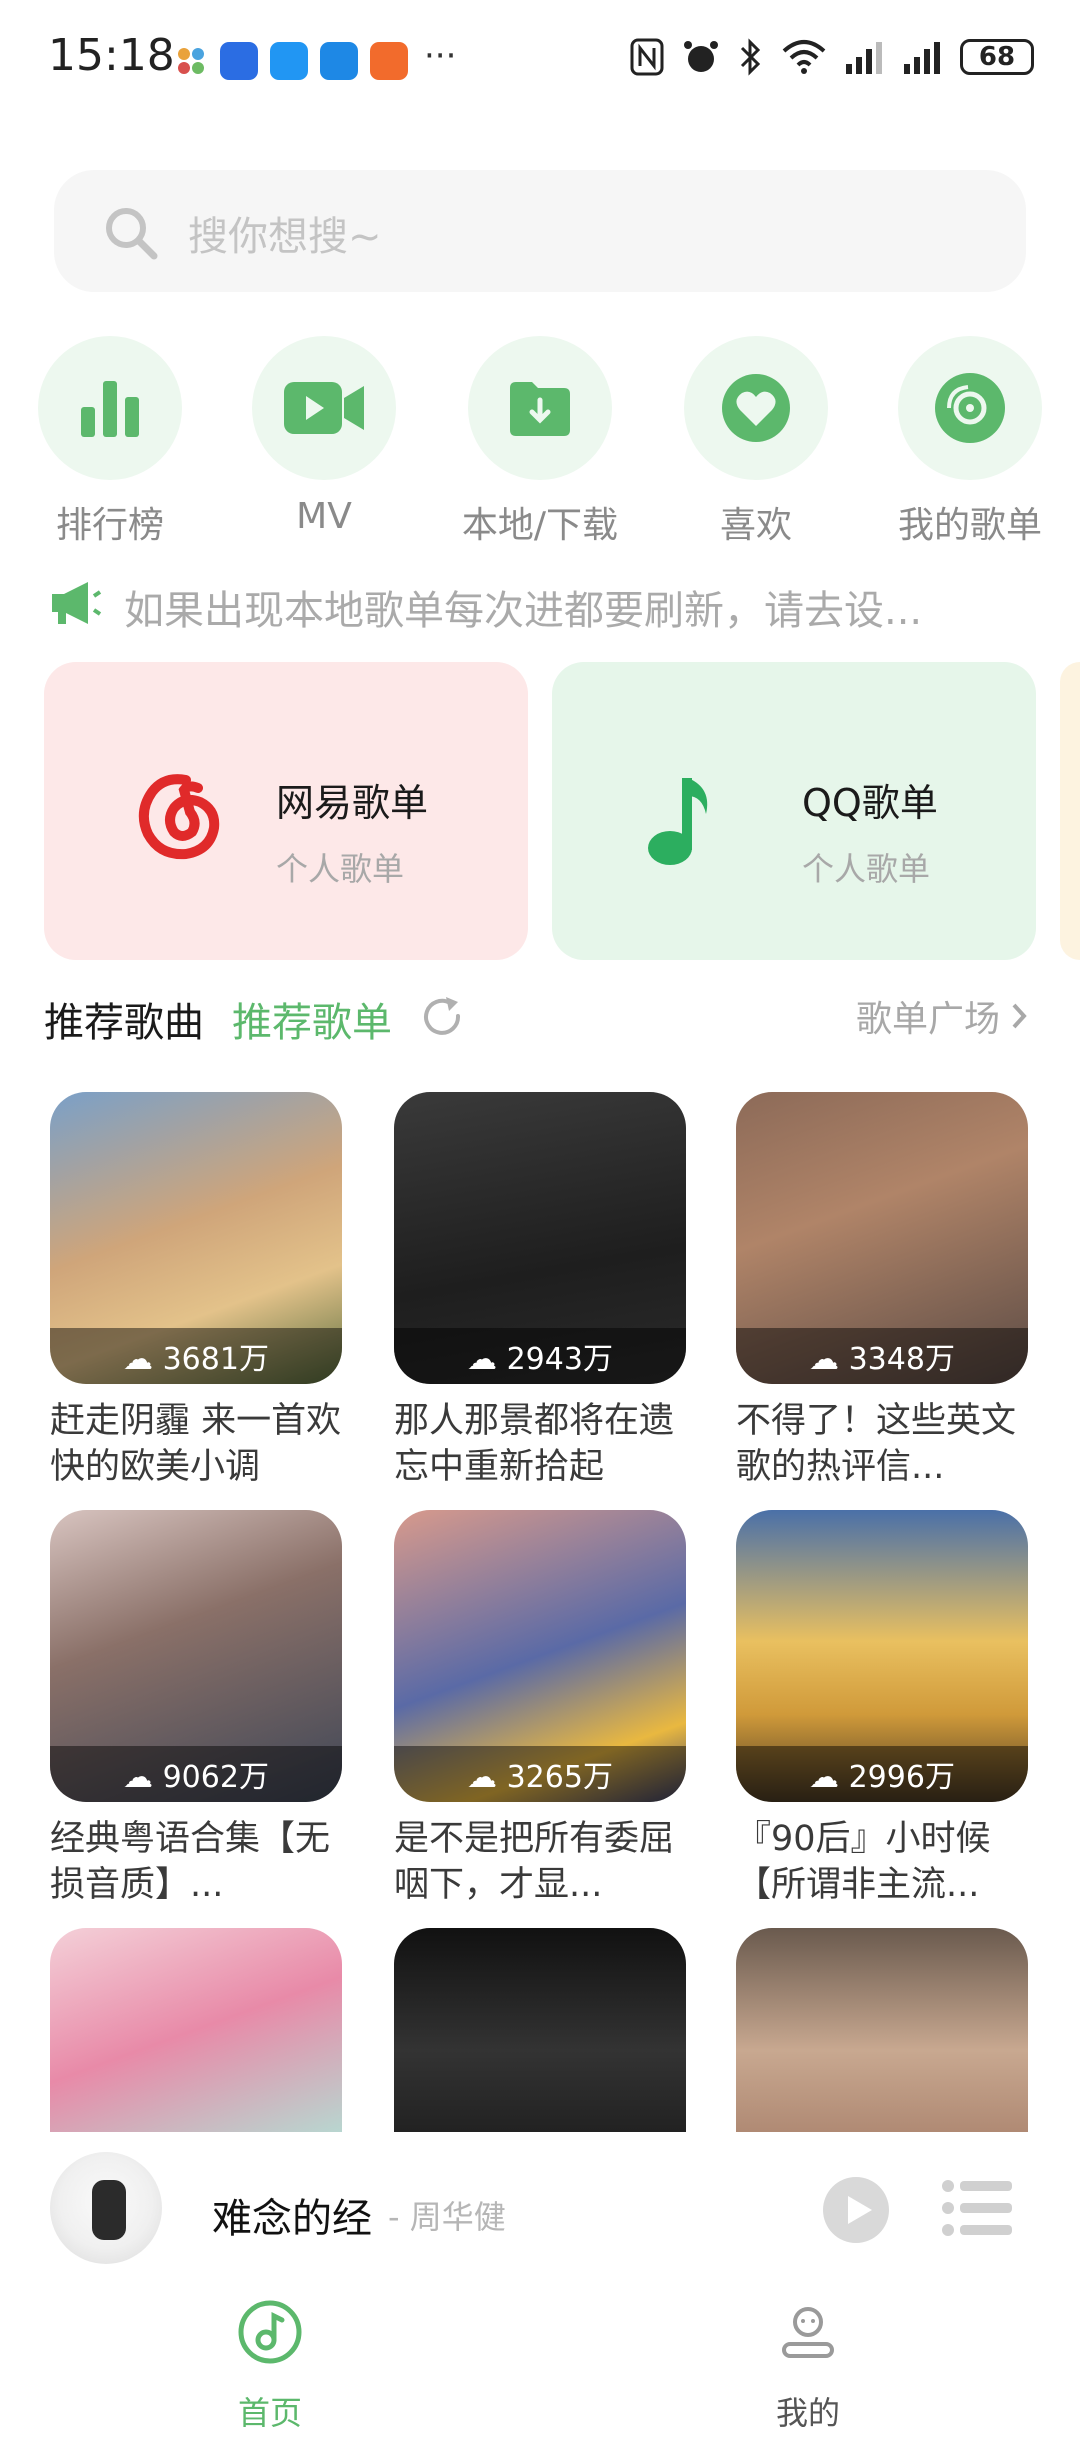  What do you see at coordinates (440, 56) in the screenshot?
I see `more-notifications-icon: ···` at bounding box center [440, 56].